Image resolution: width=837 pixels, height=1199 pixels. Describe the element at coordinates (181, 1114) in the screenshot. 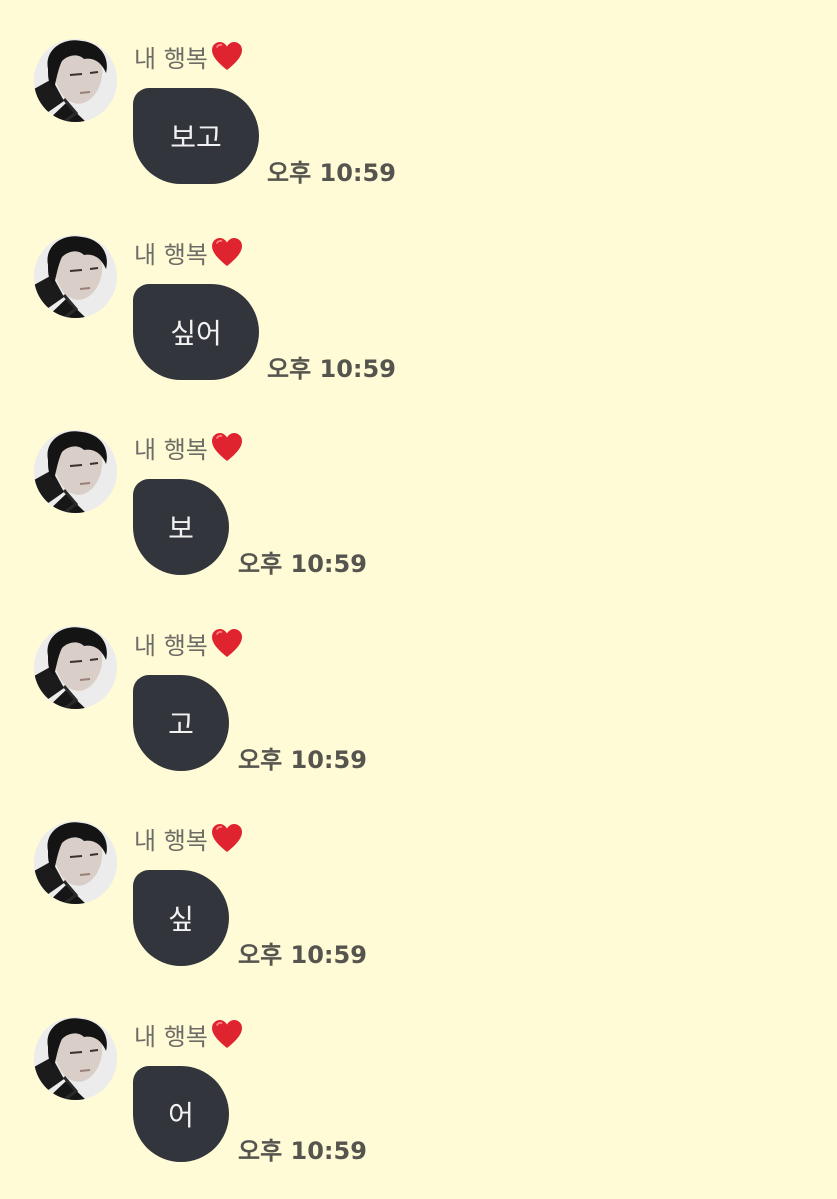

I see `message-bubble: 어` at that location.